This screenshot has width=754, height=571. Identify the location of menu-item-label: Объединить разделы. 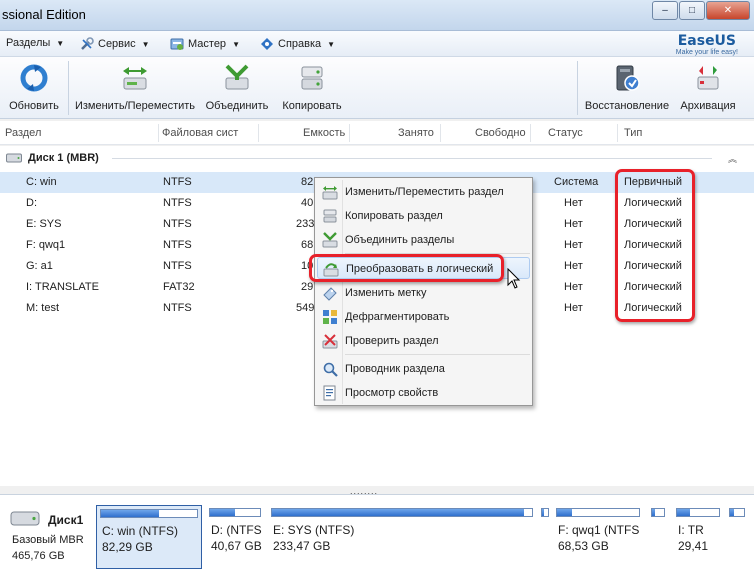
(400, 240).